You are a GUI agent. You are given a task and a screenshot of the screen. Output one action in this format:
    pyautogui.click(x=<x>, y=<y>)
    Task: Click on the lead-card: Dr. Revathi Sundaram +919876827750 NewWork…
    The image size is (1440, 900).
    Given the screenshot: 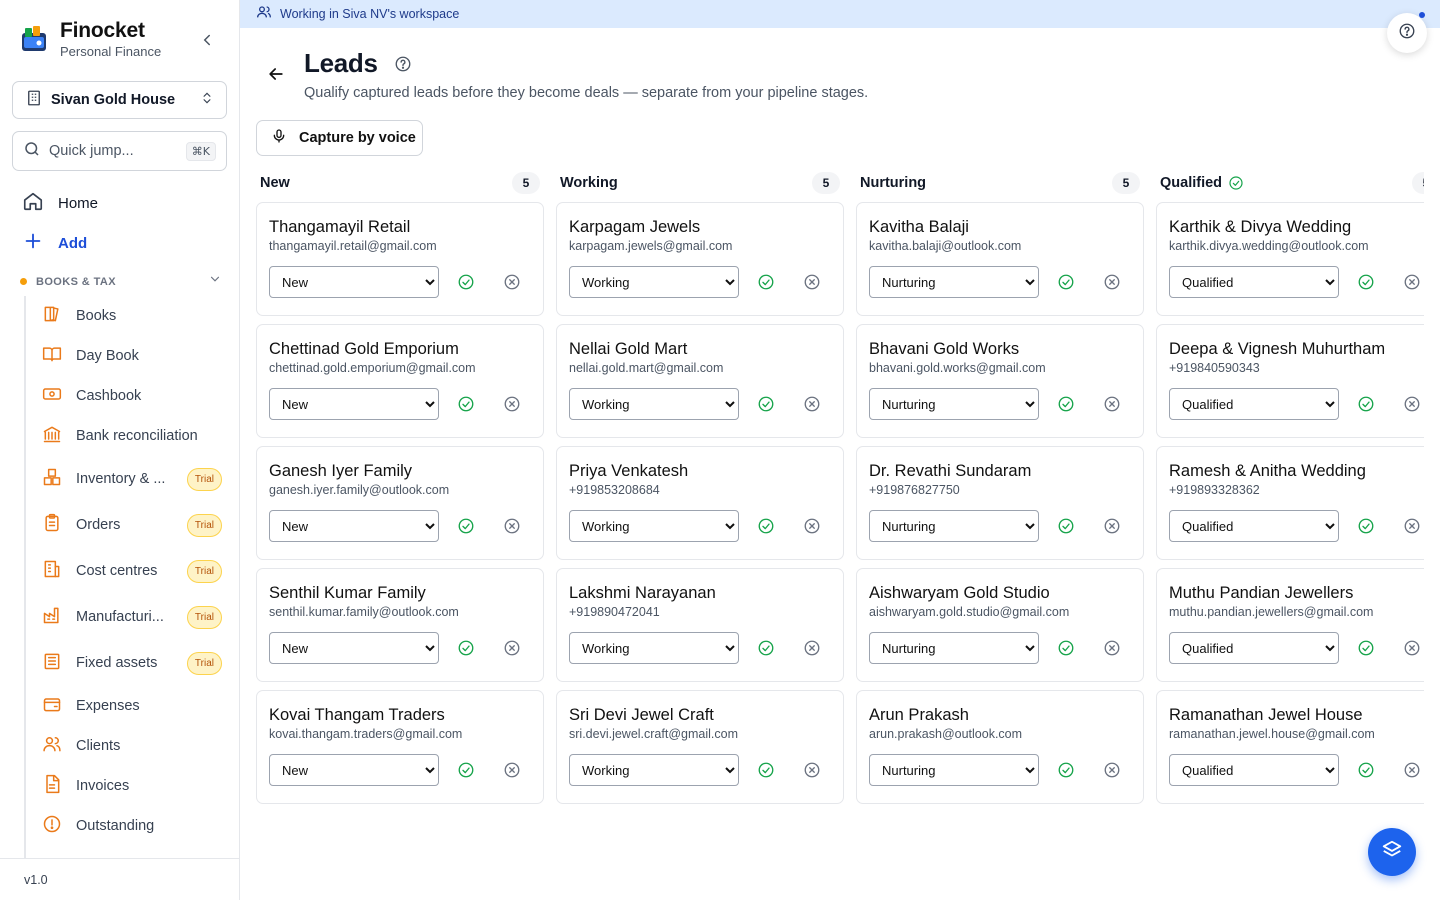 What is the action you would take?
    pyautogui.click(x=1000, y=503)
    